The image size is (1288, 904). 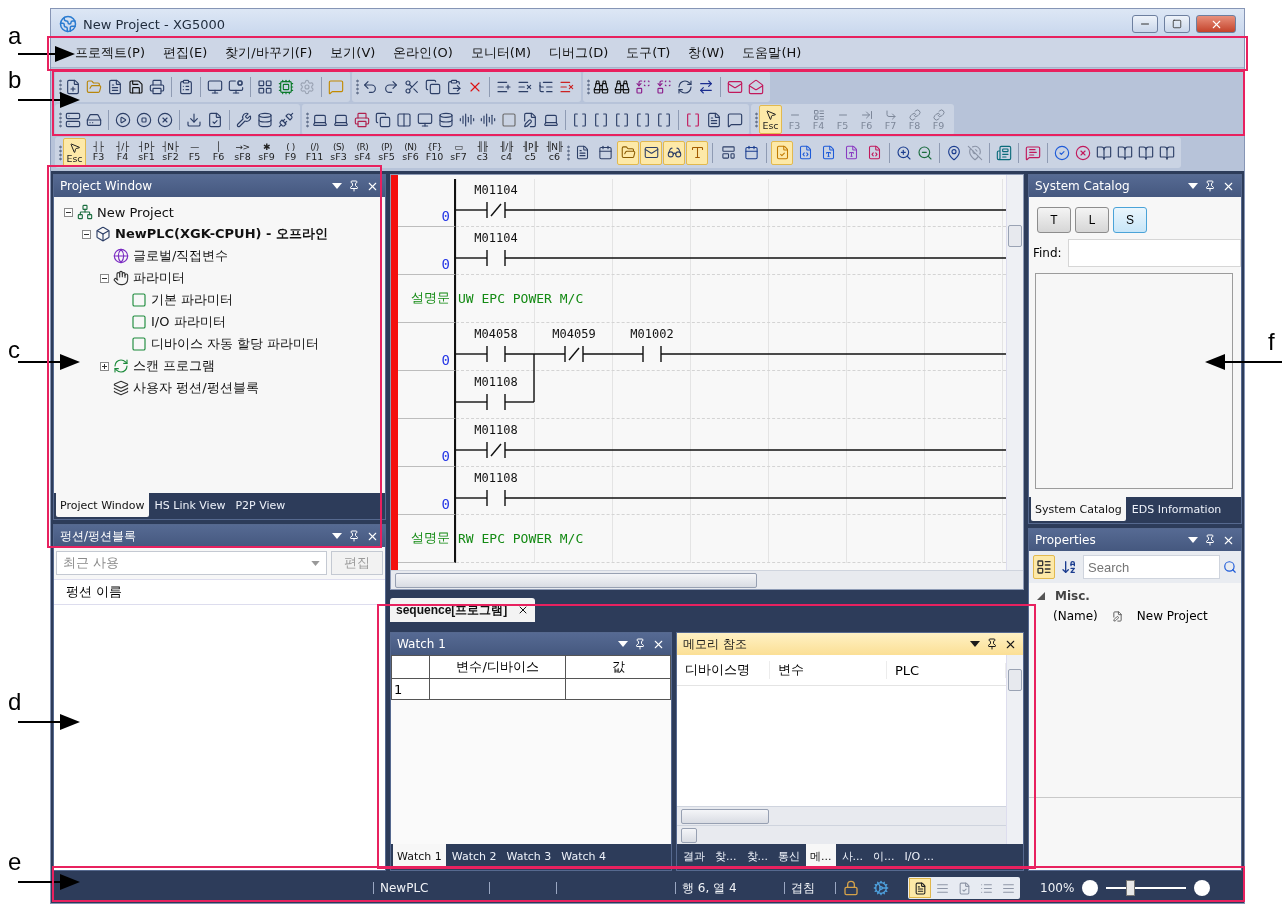 I want to click on panel-tab: Watch 3, so click(x=529, y=856).